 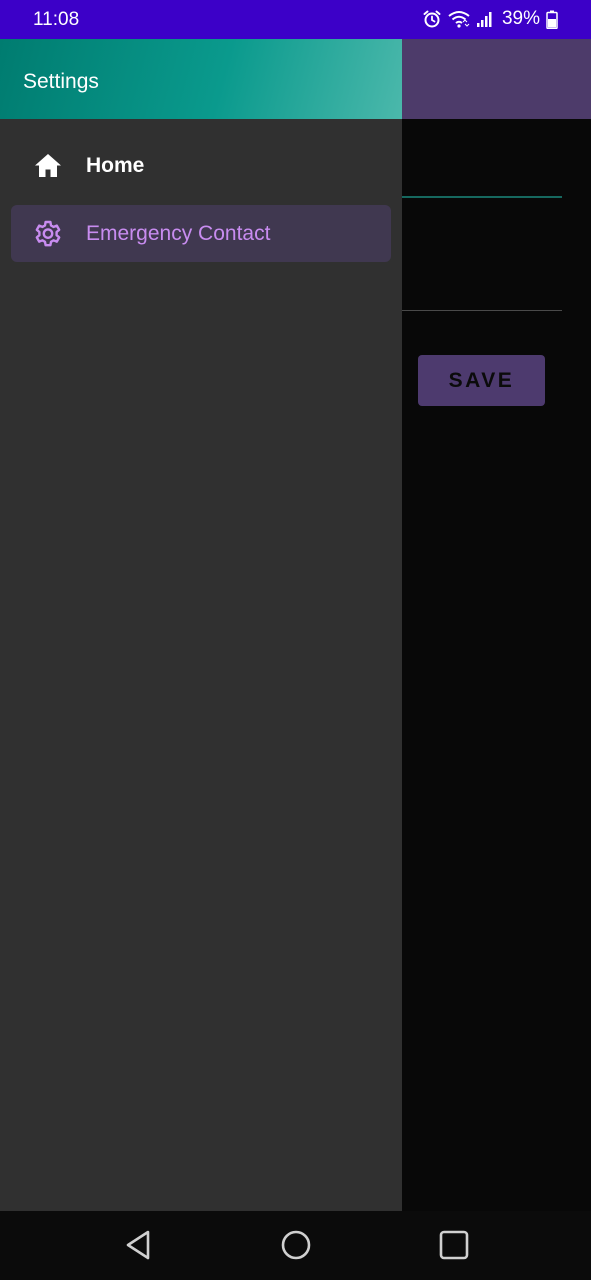 What do you see at coordinates (178, 233) in the screenshot?
I see `drawer-item-label: Emergency Contact` at bounding box center [178, 233].